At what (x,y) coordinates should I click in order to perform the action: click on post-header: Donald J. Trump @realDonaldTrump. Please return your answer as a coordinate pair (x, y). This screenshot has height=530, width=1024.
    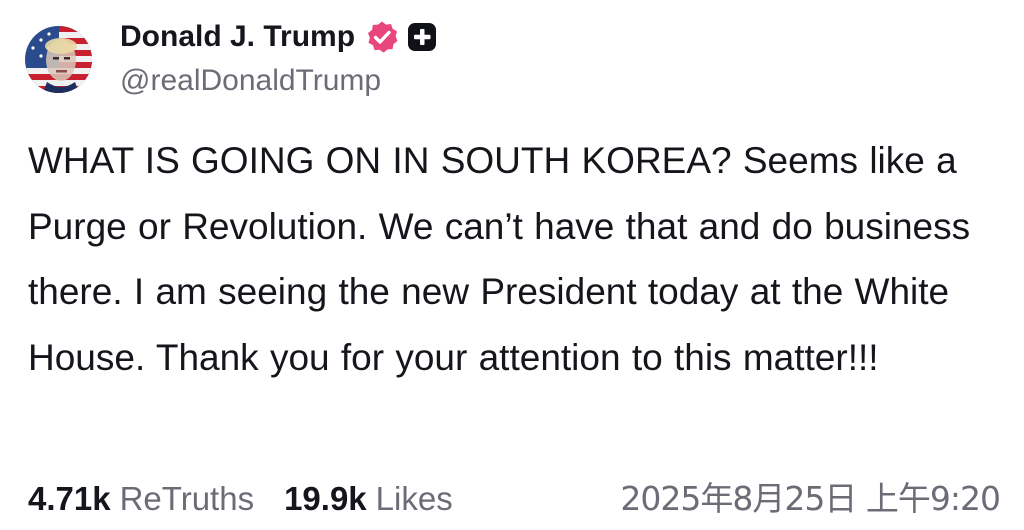
    Looking at the image, I should click on (231, 59).